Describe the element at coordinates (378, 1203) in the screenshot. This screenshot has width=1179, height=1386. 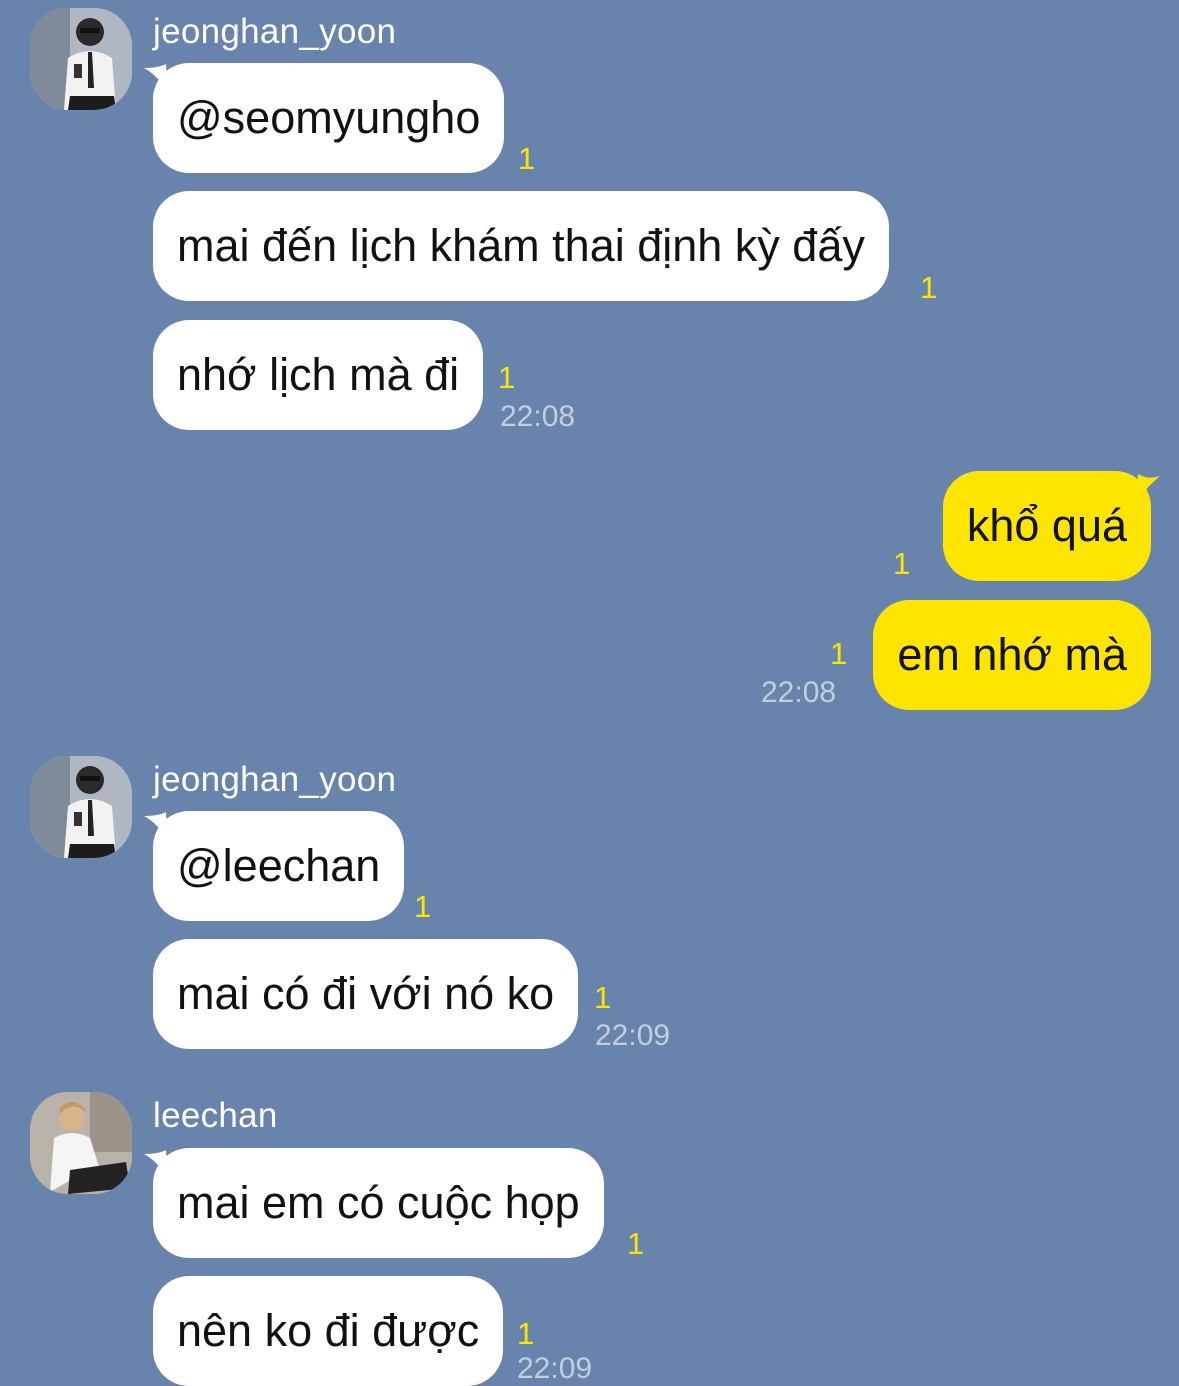
I see `message-bubble: mai em có cuộc họp` at that location.